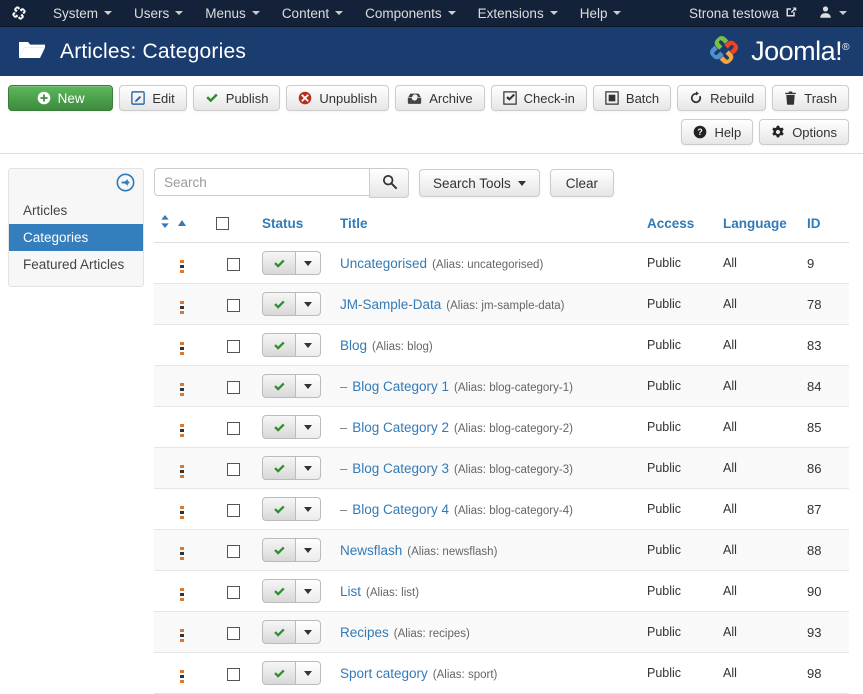 This screenshot has height=694, width=863. What do you see at coordinates (222, 224) in the screenshot?
I see `select-all-checkbox` at bounding box center [222, 224].